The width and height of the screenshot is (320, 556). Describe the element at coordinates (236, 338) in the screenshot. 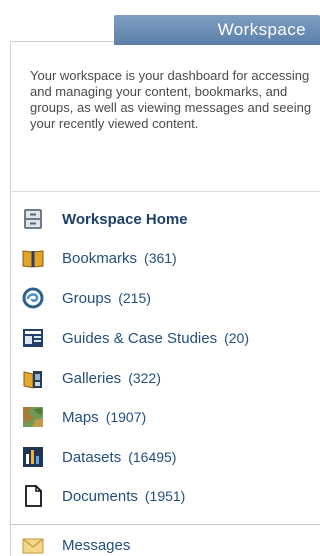

I see `nav-count-guides: (20)` at that location.